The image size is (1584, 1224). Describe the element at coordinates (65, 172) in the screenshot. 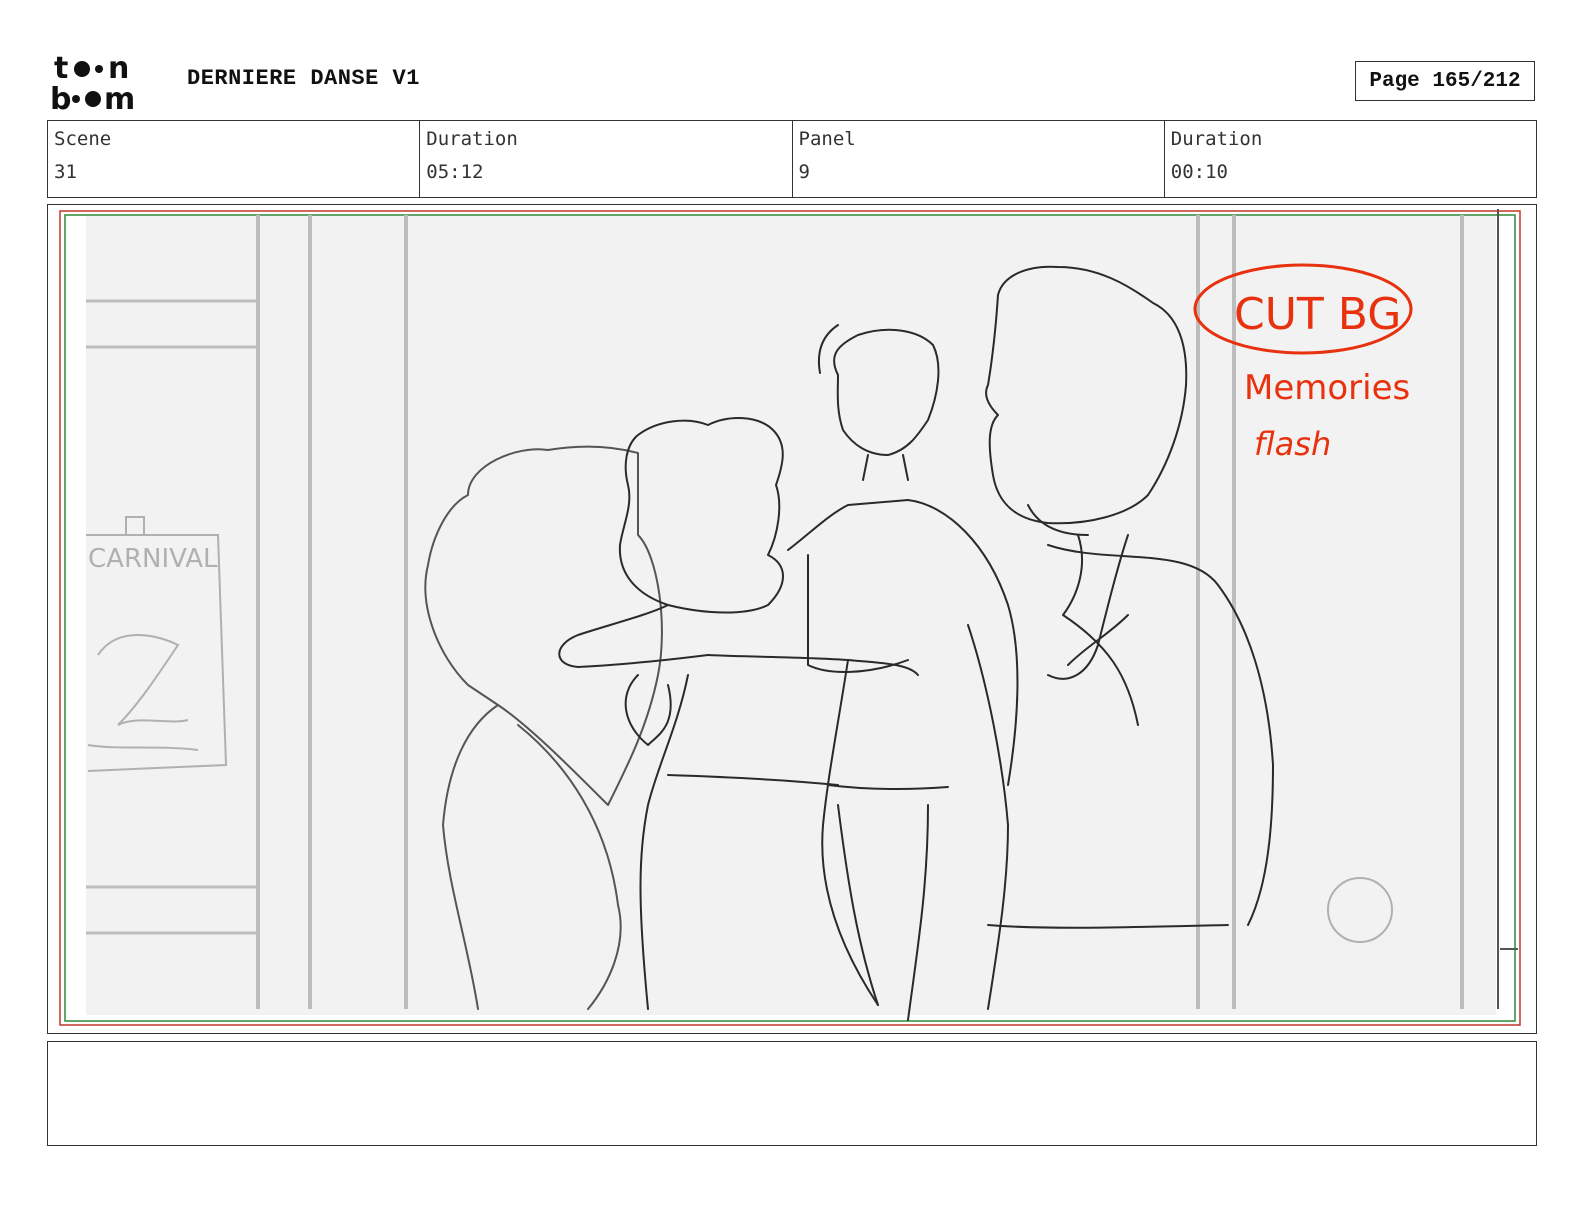

I see `scene-value: 31` at that location.